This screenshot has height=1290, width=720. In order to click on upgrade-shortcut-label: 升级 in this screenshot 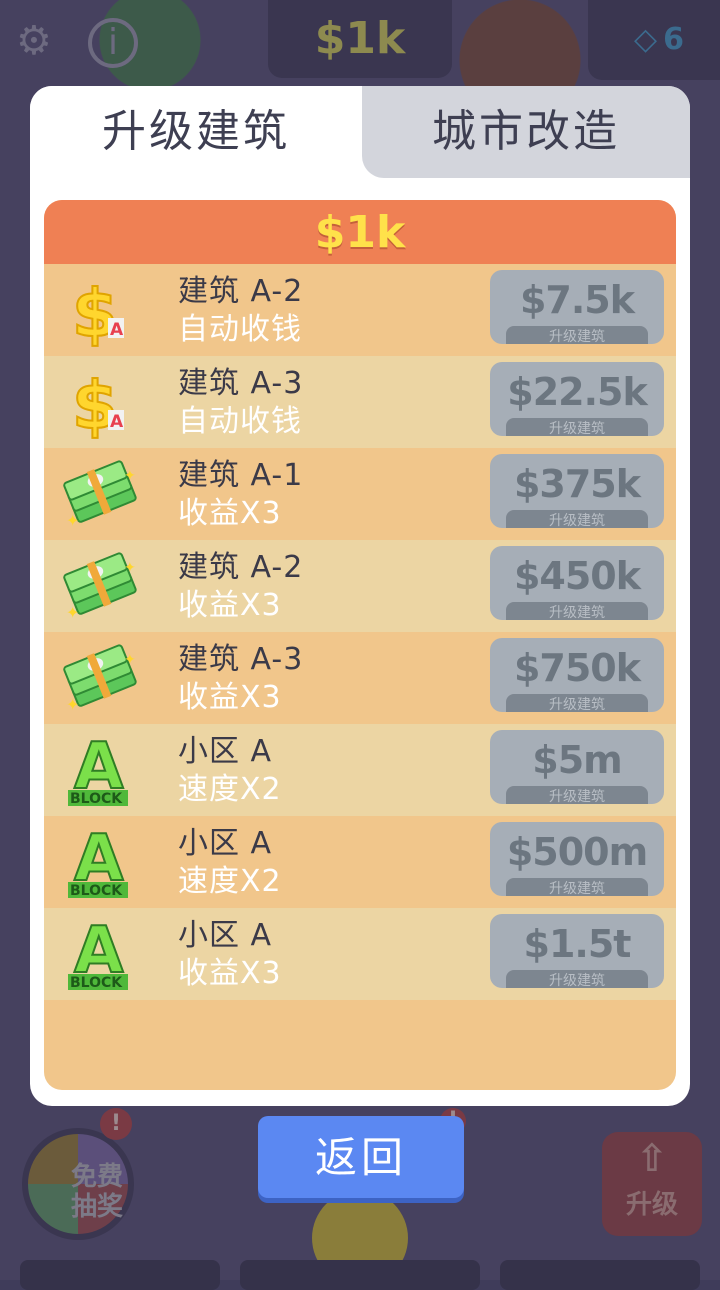, I will do `click(651, 1205)`.